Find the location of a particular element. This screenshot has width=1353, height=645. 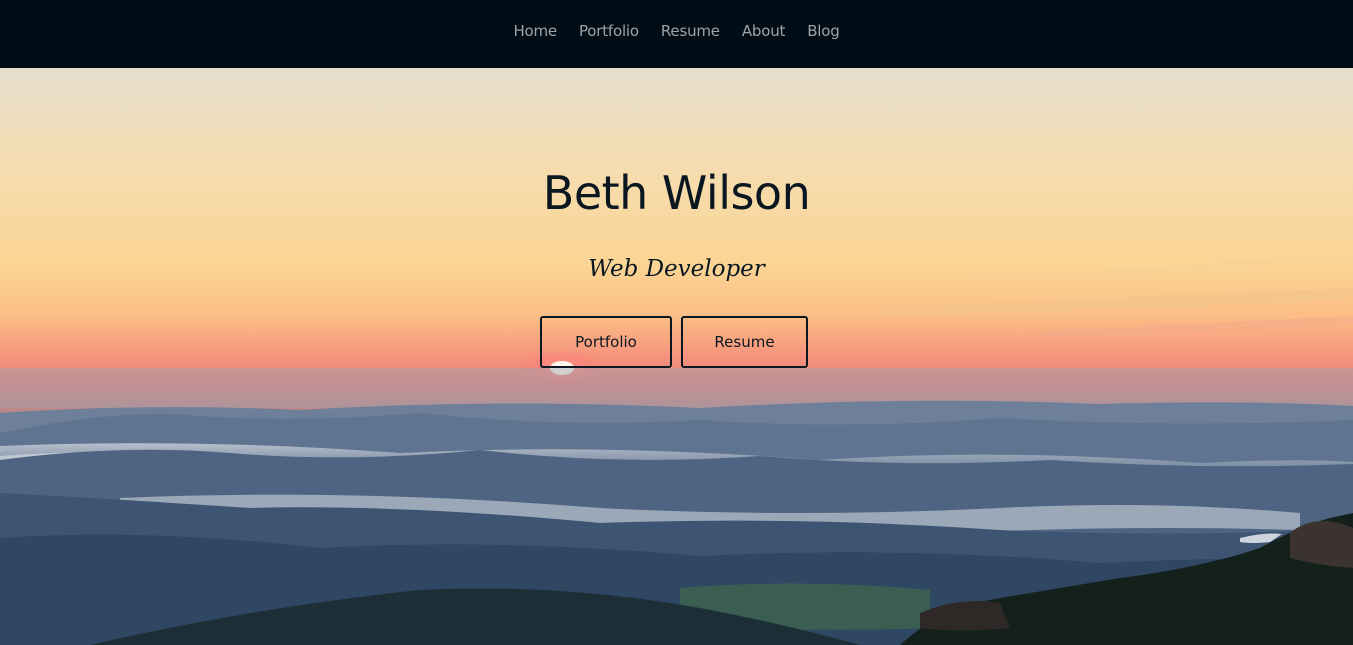

resume-button: Resume is located at coordinates (744, 342).